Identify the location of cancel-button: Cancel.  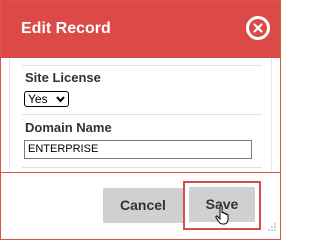
(143, 205).